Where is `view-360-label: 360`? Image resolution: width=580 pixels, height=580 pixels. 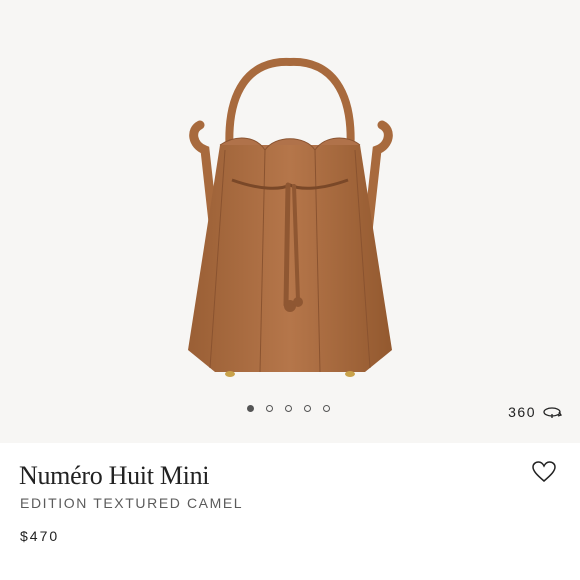 view-360-label: 360 is located at coordinates (522, 412).